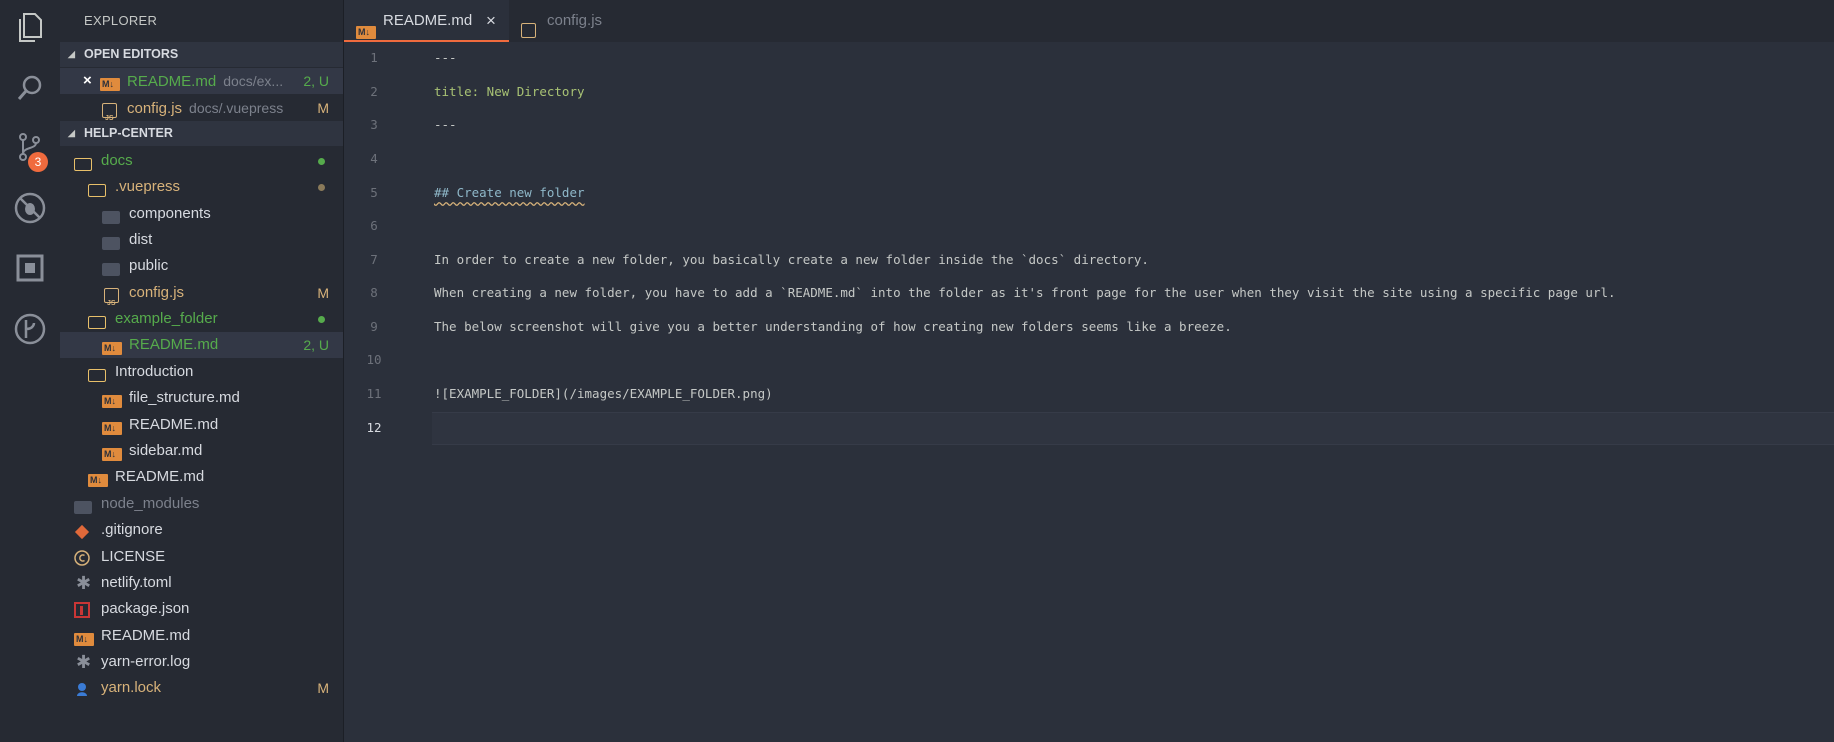 This screenshot has height=742, width=1834. I want to click on line-number: 1, so click(374, 57).